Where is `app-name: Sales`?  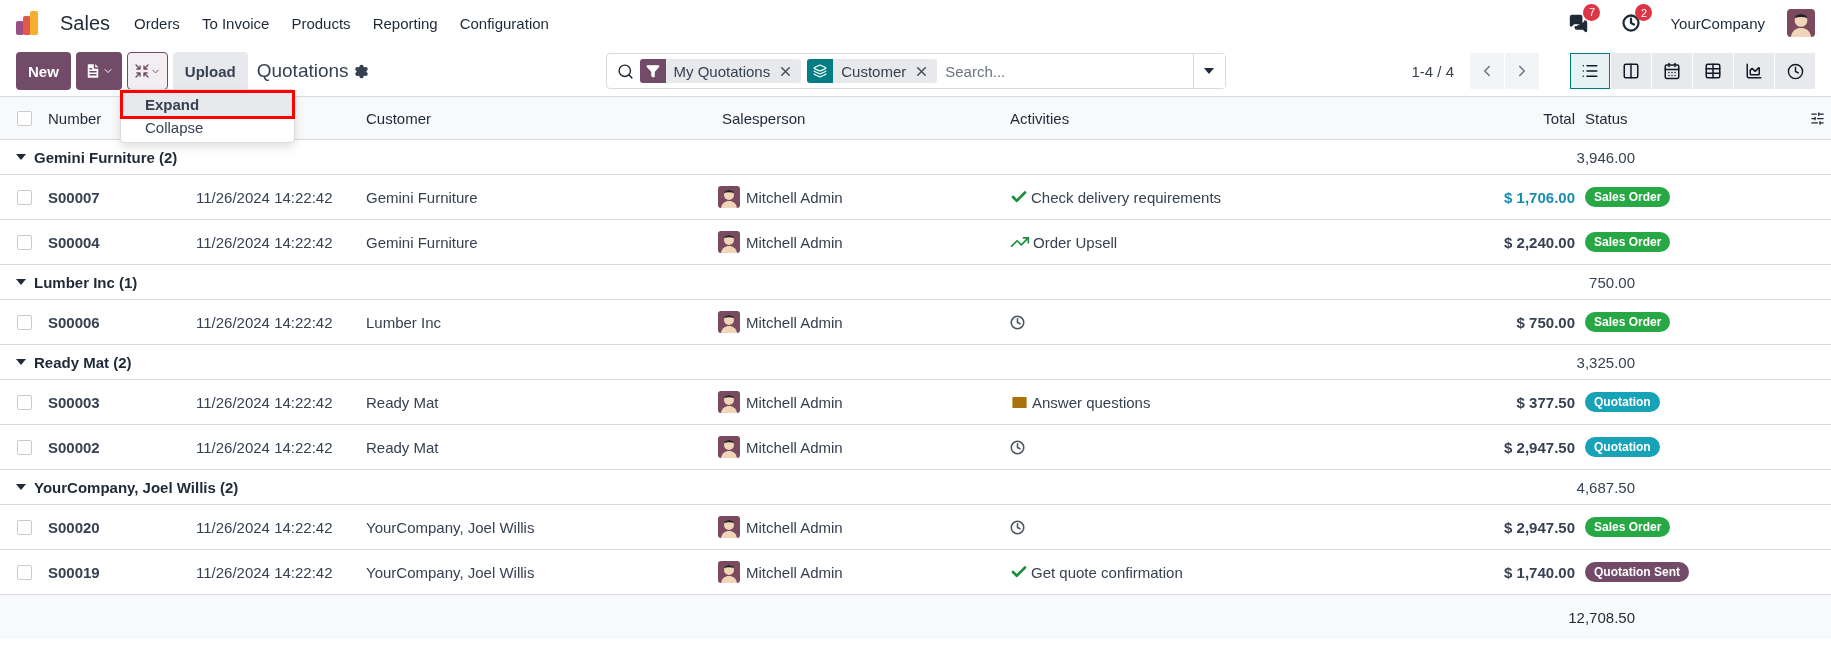
app-name: Sales is located at coordinates (85, 23).